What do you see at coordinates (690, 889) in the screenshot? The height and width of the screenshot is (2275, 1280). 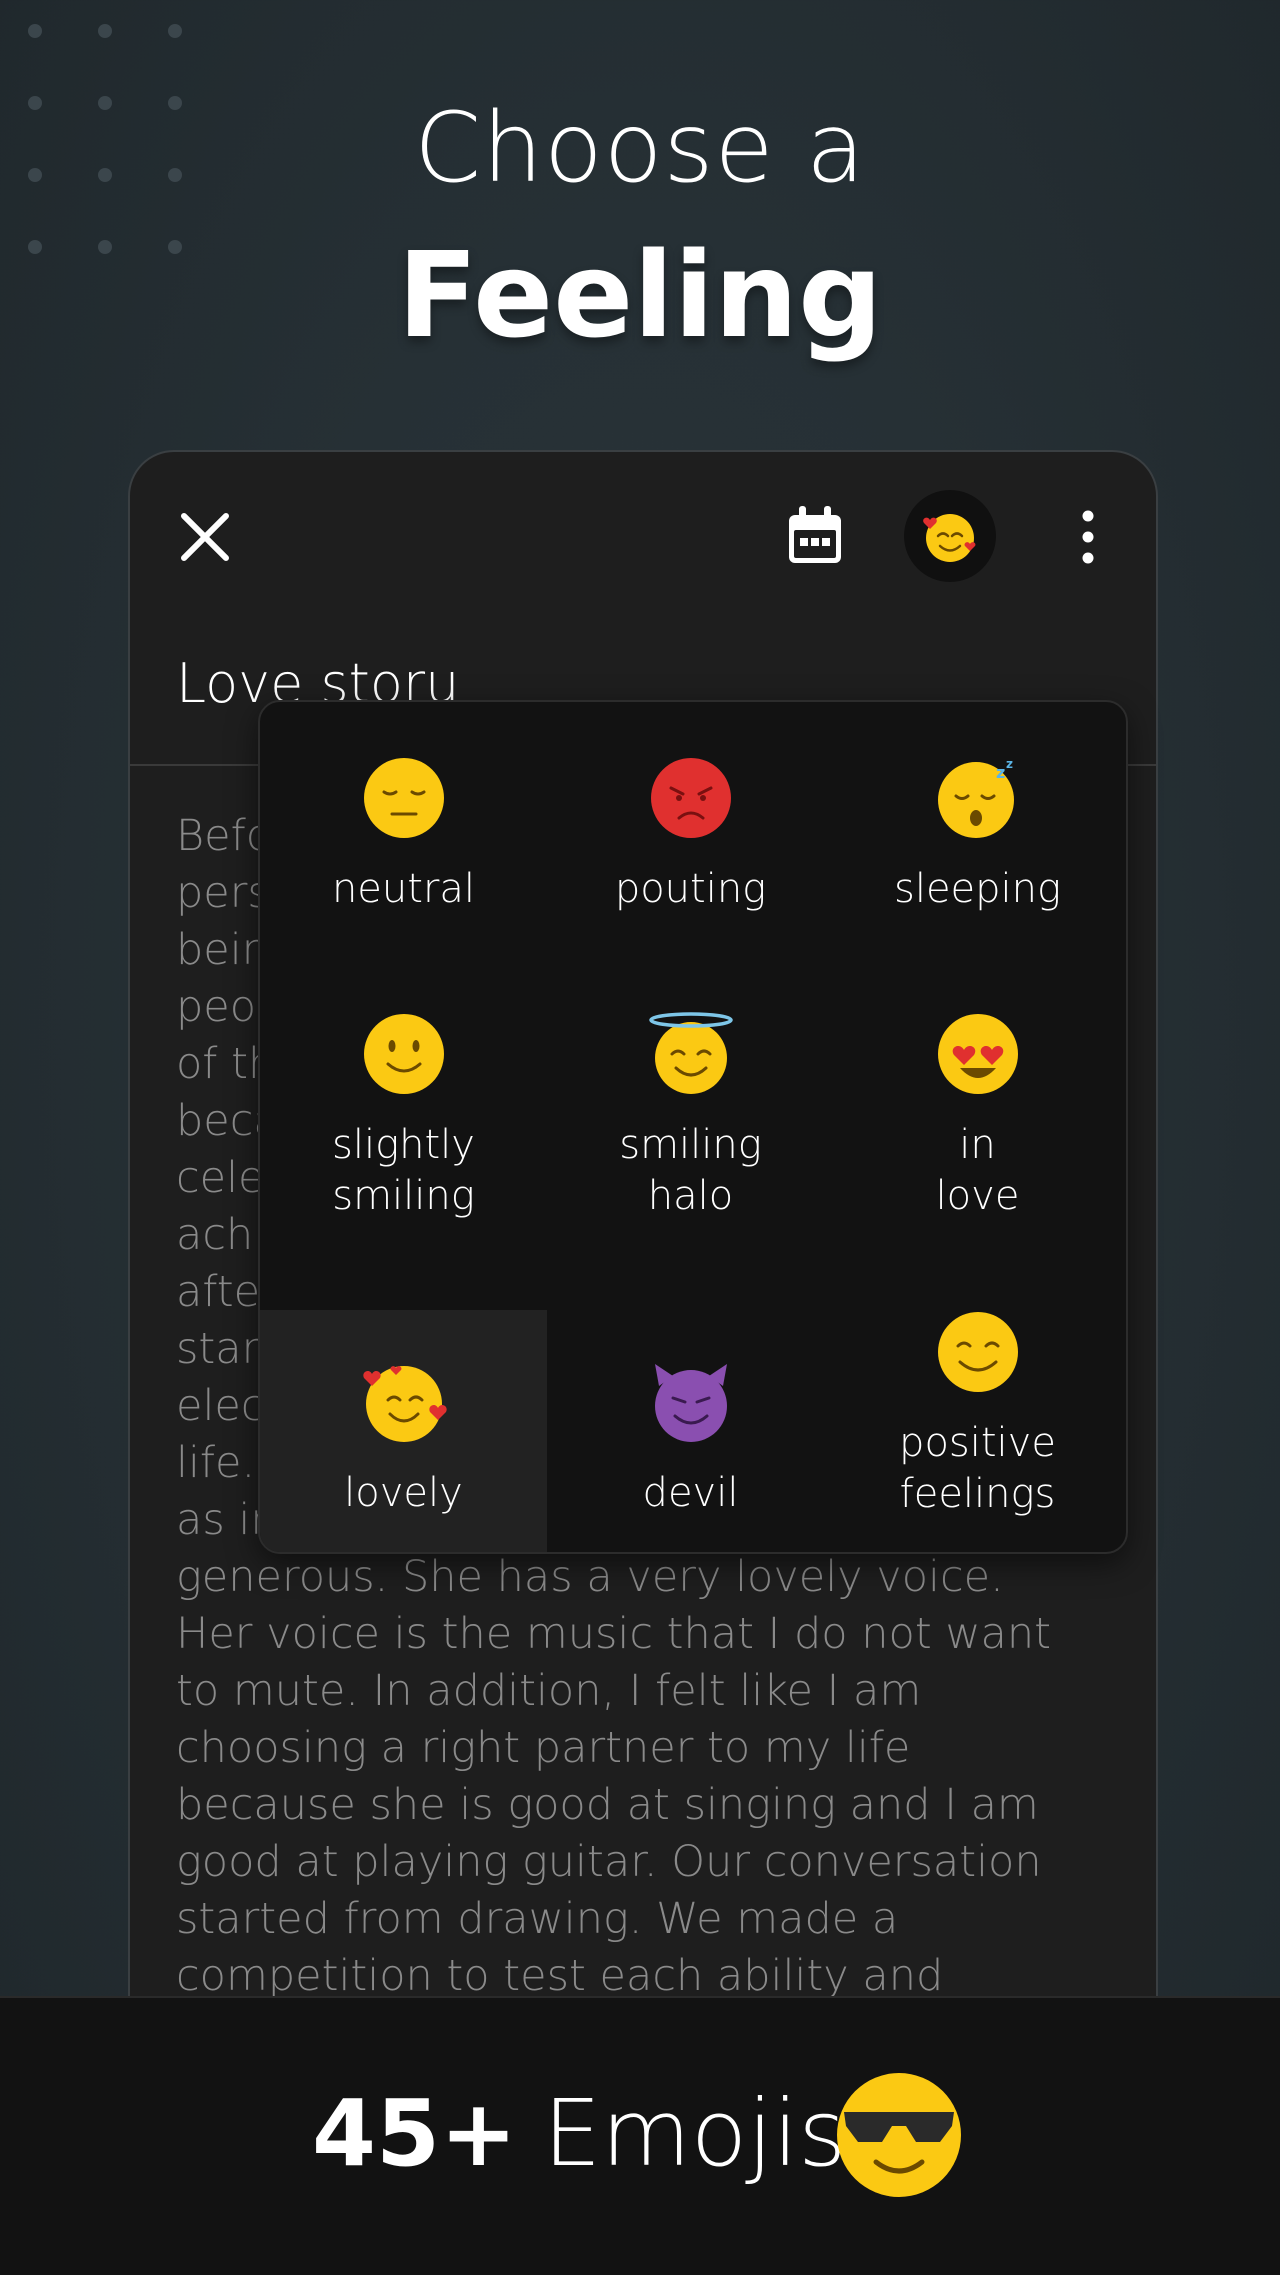 I see `feeling-label: pouting` at bounding box center [690, 889].